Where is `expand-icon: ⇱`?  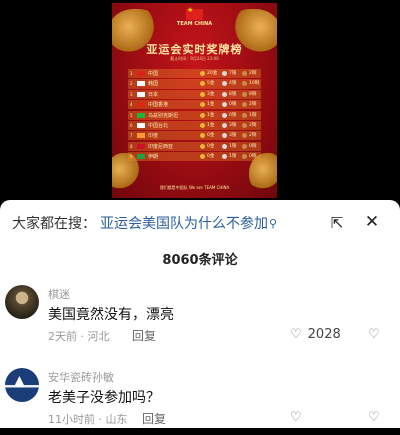
expand-icon: ⇱ is located at coordinates (337, 223).